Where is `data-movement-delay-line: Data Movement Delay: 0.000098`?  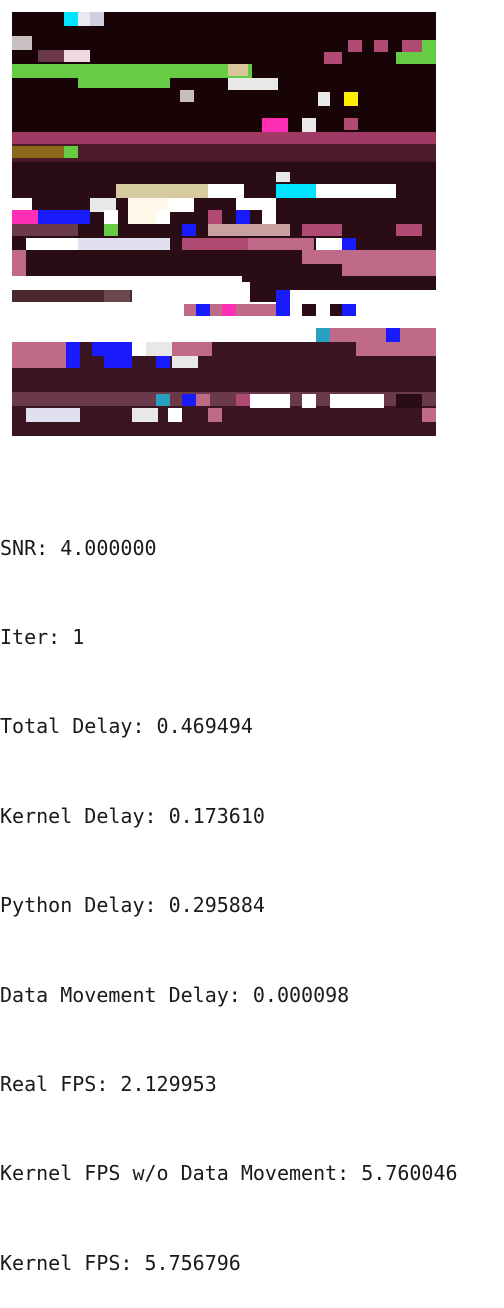 data-movement-delay-line: Data Movement Delay: 0.000098 is located at coordinates (175, 994).